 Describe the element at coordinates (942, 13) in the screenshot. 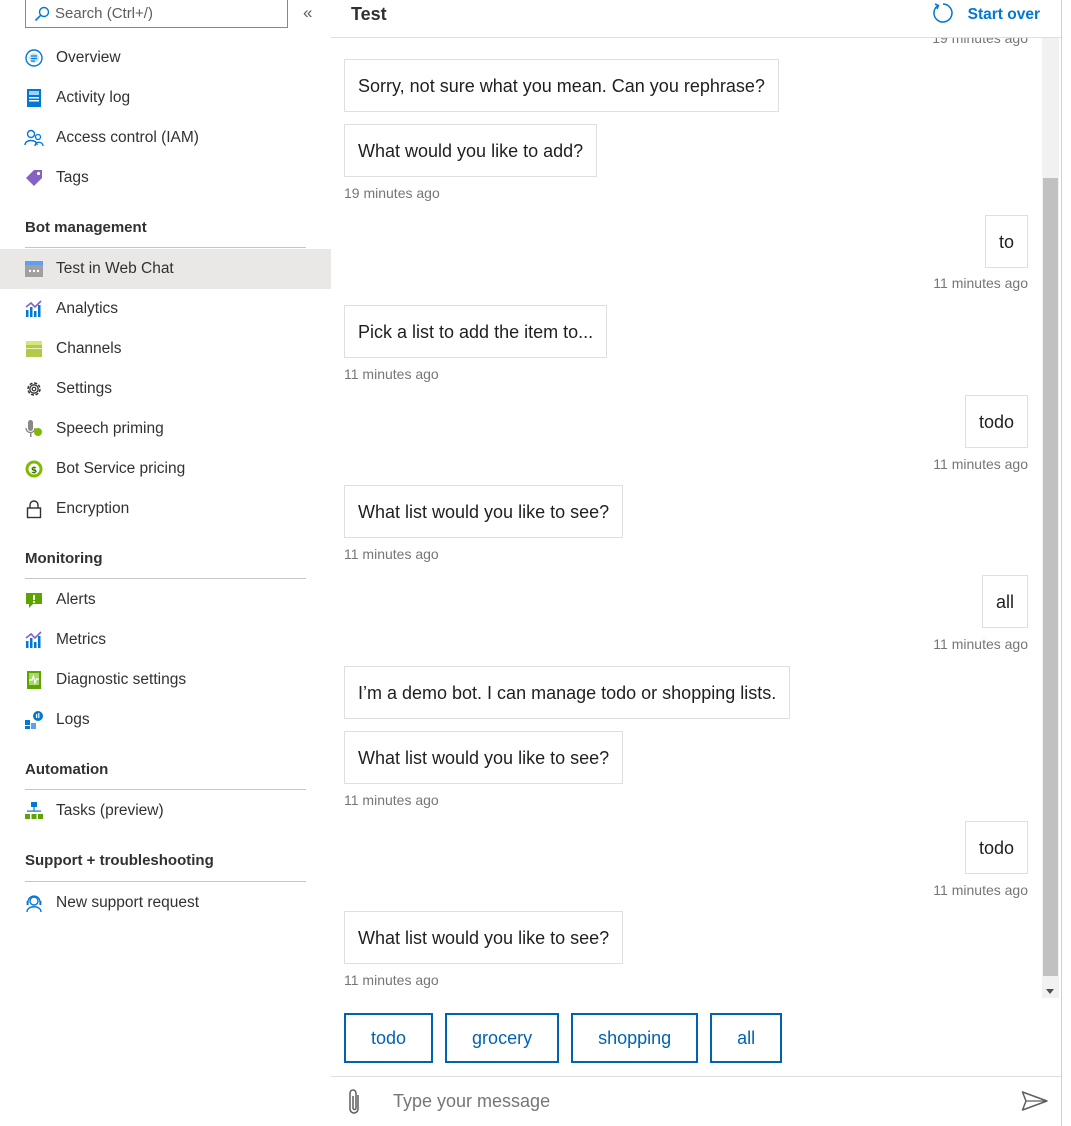

I see `refresh-icon` at that location.